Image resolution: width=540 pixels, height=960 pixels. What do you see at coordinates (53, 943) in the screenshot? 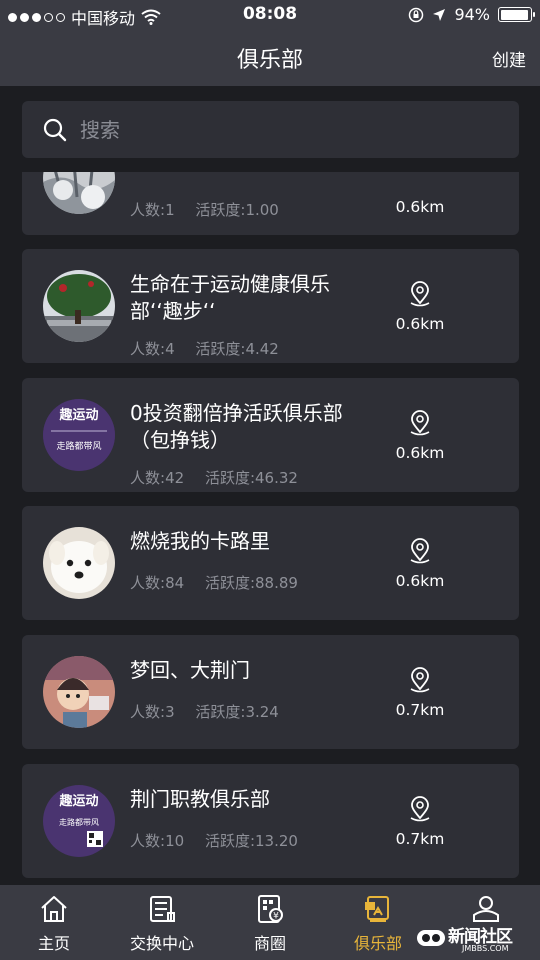
I see `tab-label: 主页` at bounding box center [53, 943].